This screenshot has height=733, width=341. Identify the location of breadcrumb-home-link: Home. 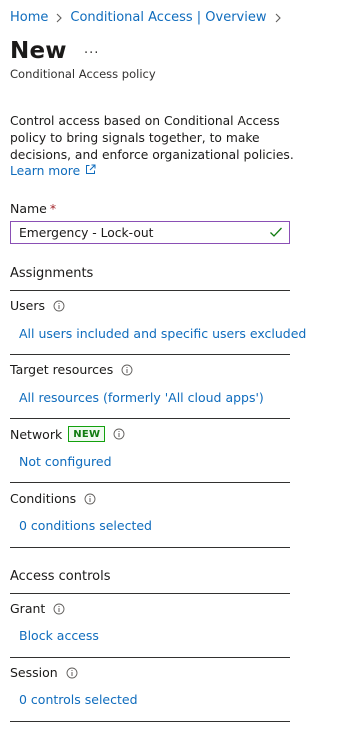
(29, 17).